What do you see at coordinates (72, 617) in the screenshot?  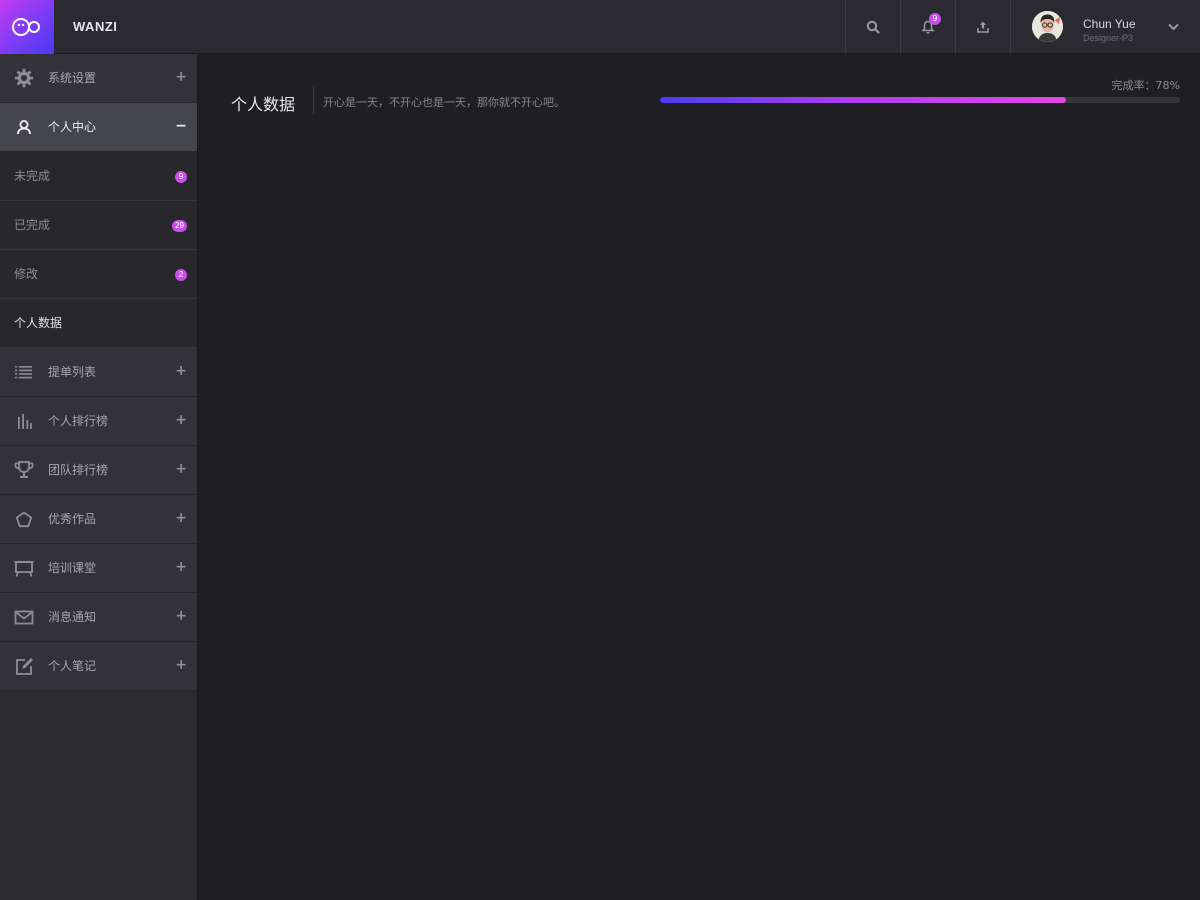 I see `sidebar-item-label: 消息通知` at bounding box center [72, 617].